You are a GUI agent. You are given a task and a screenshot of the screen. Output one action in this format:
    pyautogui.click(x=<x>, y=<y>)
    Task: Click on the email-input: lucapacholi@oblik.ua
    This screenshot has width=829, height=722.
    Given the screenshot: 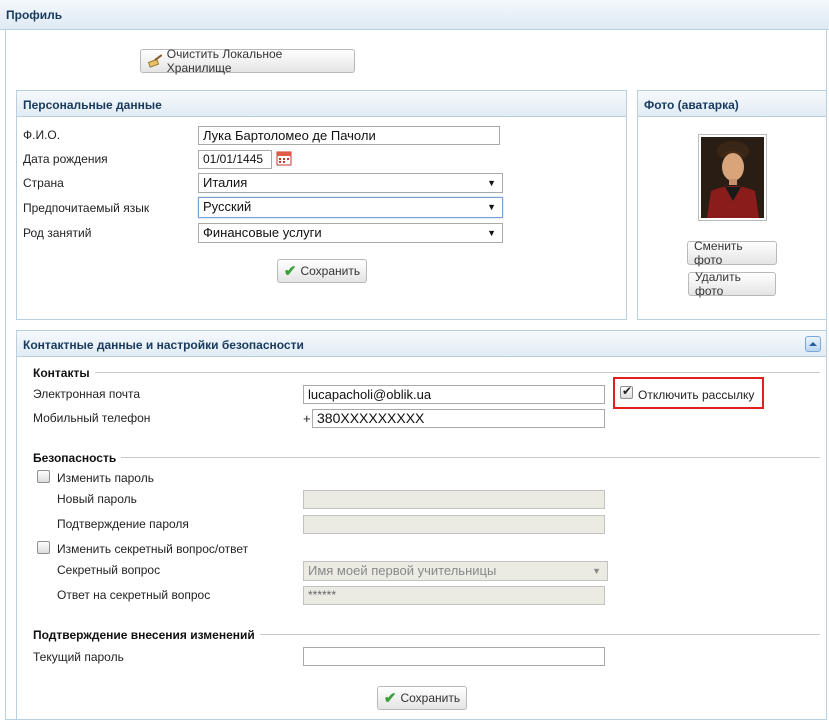 What is the action you would take?
    pyautogui.click(x=454, y=394)
    